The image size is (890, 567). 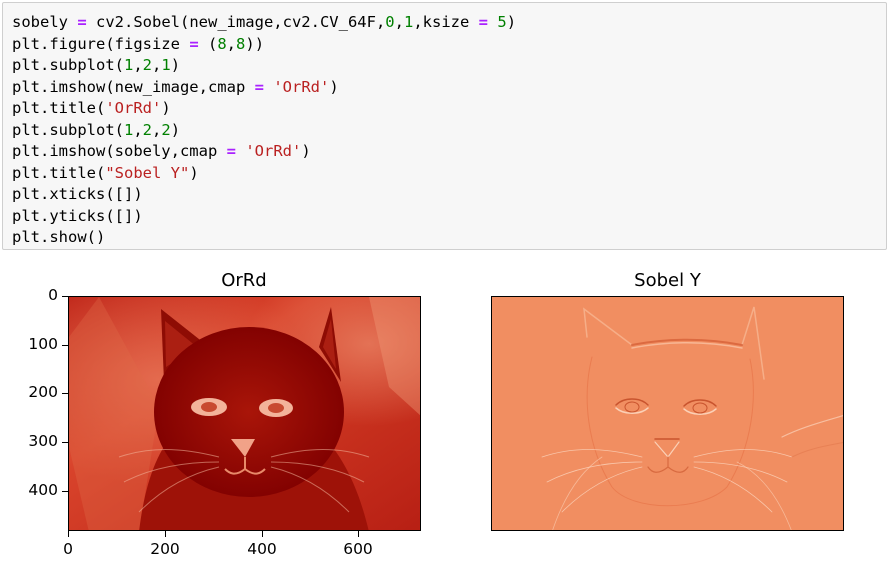 What do you see at coordinates (43, 441) in the screenshot?
I see `left-ytick-label: 300` at bounding box center [43, 441].